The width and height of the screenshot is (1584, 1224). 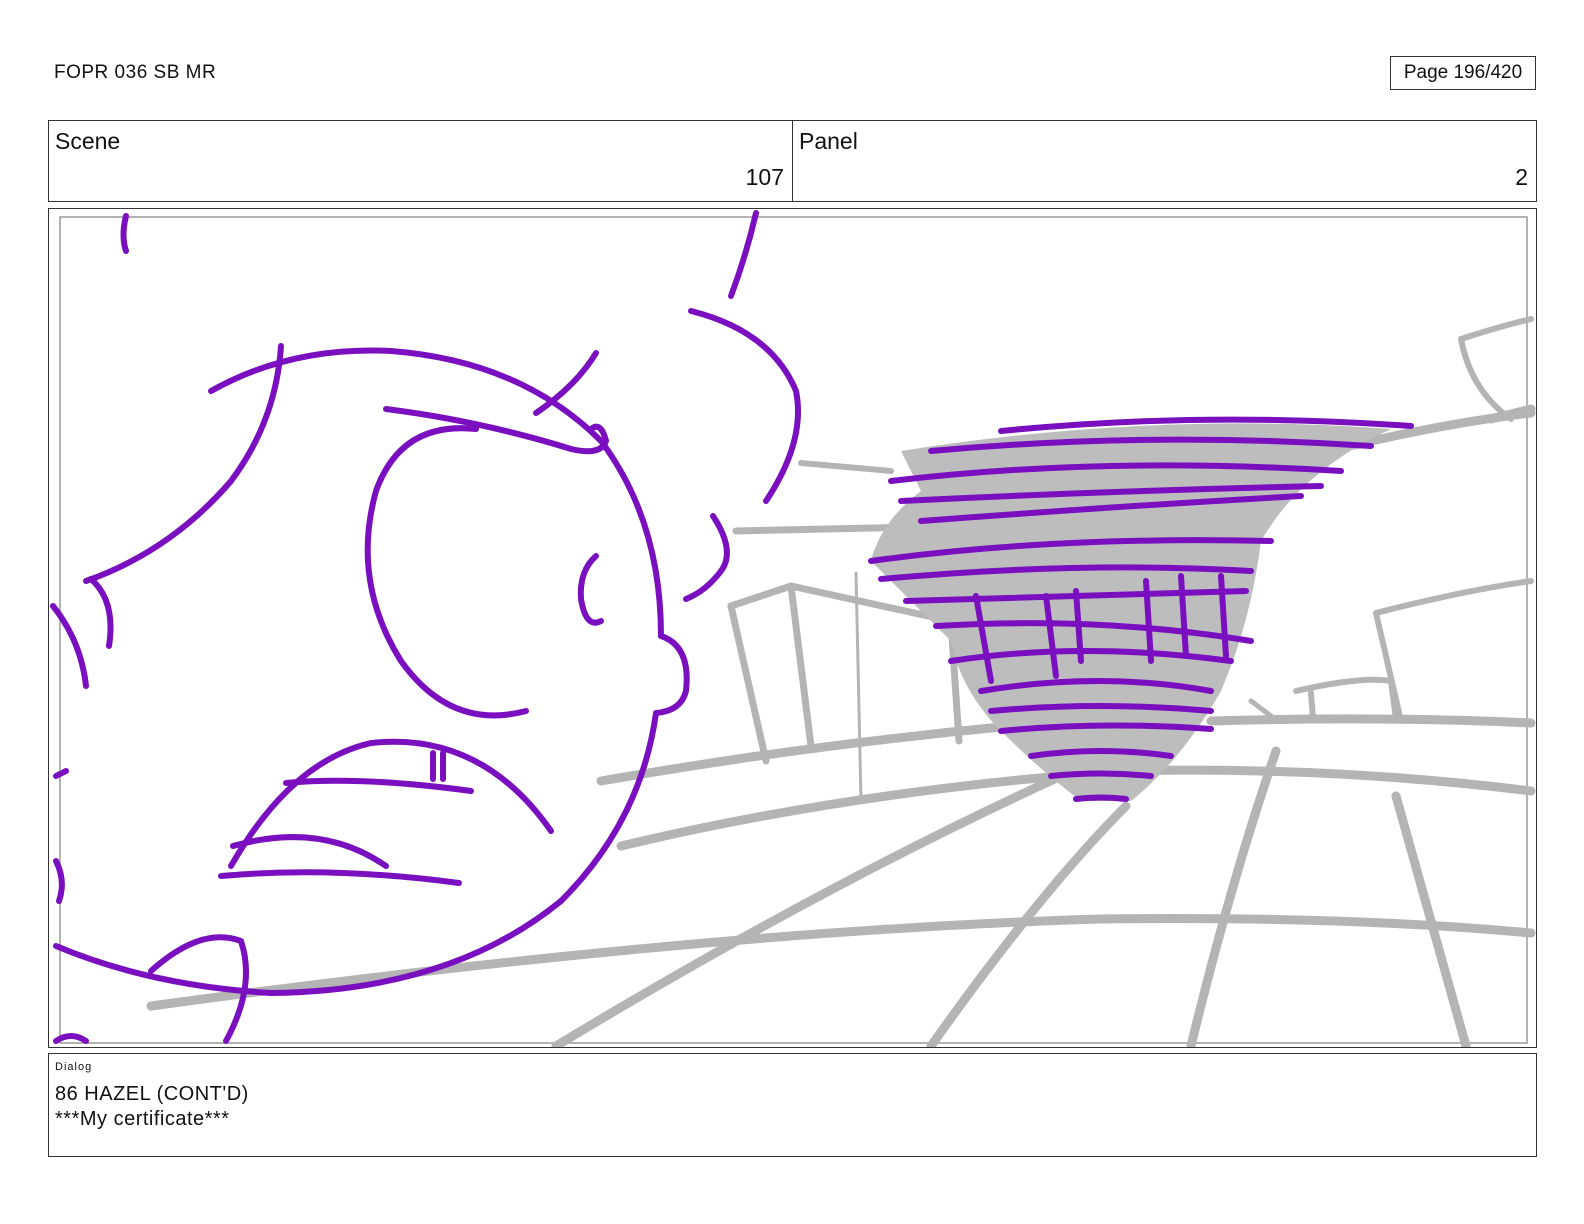 What do you see at coordinates (764, 177) in the screenshot?
I see `scene-number: 107` at bounding box center [764, 177].